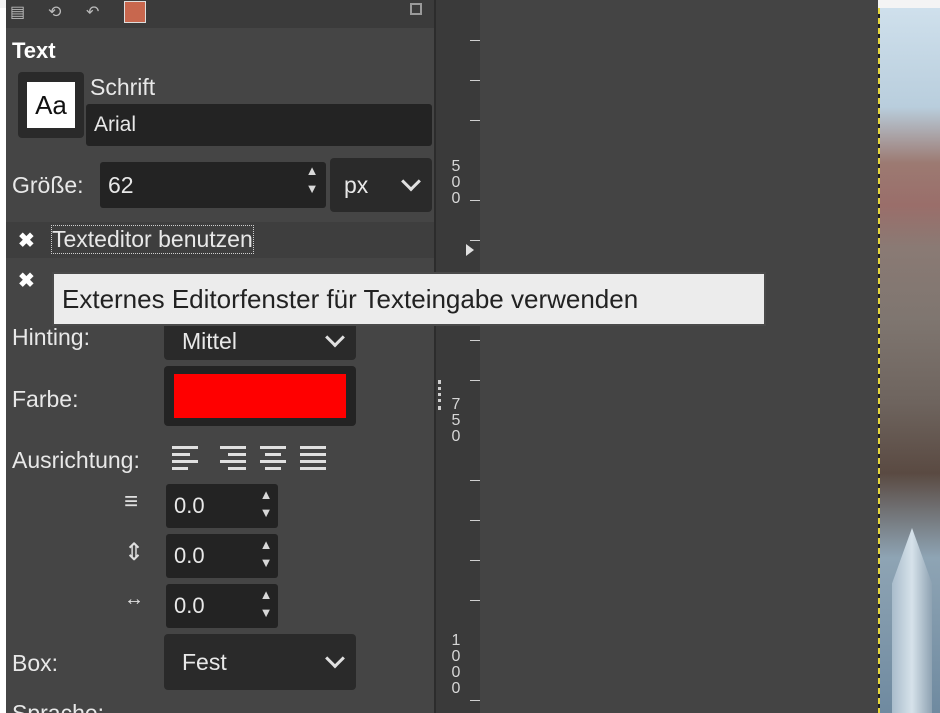 This screenshot has width=940, height=713. I want to click on indent-icon: ≡, so click(131, 501).